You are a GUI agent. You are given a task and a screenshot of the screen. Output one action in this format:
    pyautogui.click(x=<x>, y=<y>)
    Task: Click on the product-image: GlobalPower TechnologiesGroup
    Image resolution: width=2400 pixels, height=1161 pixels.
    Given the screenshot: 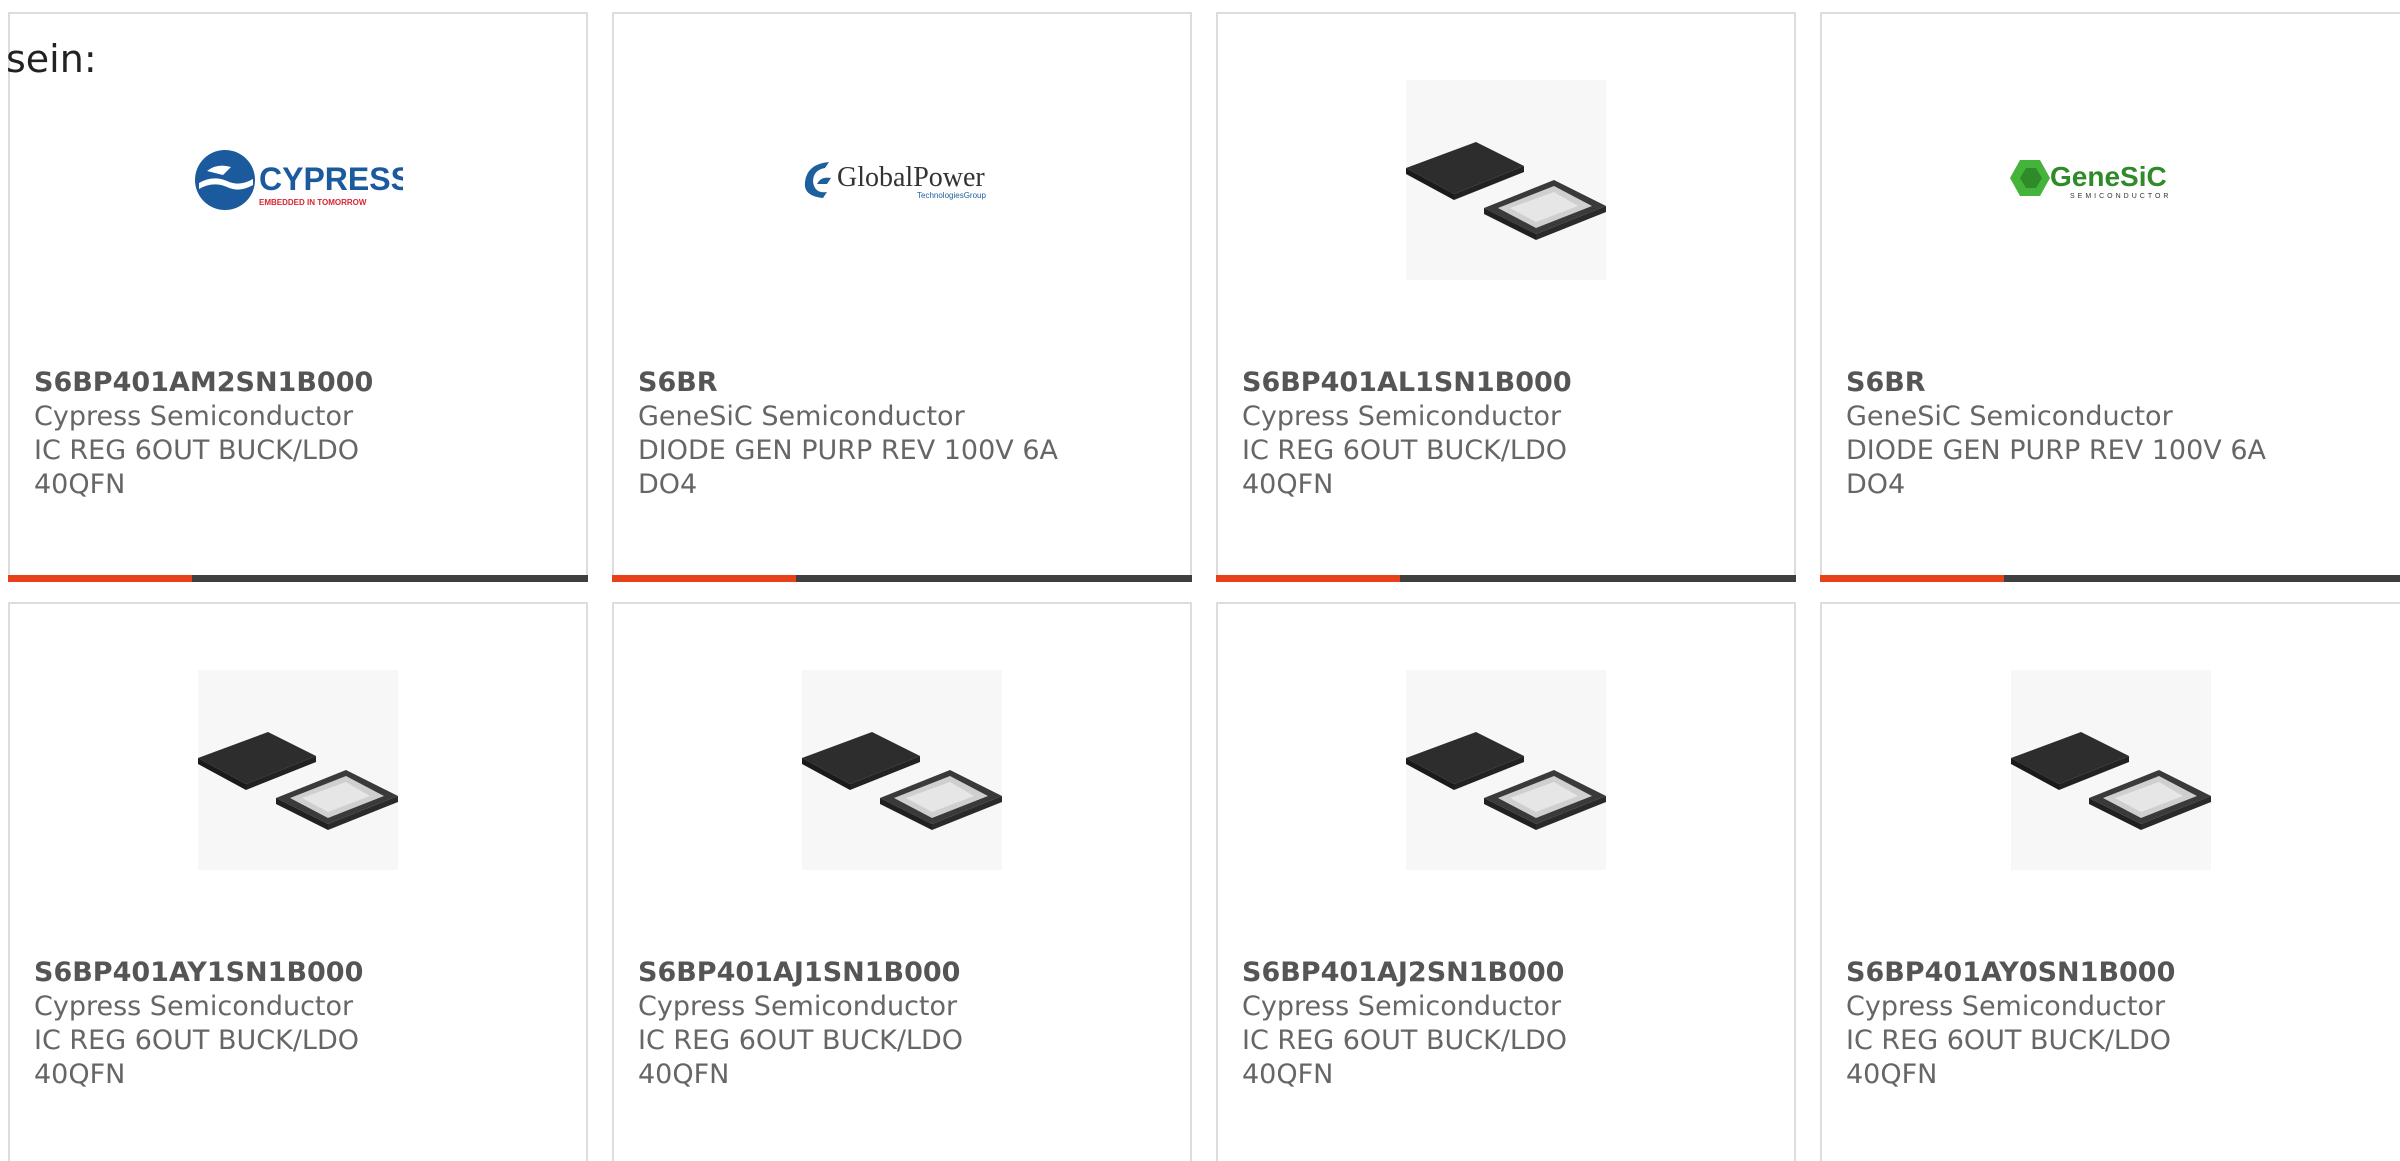 What is the action you would take?
    pyautogui.click(x=902, y=180)
    